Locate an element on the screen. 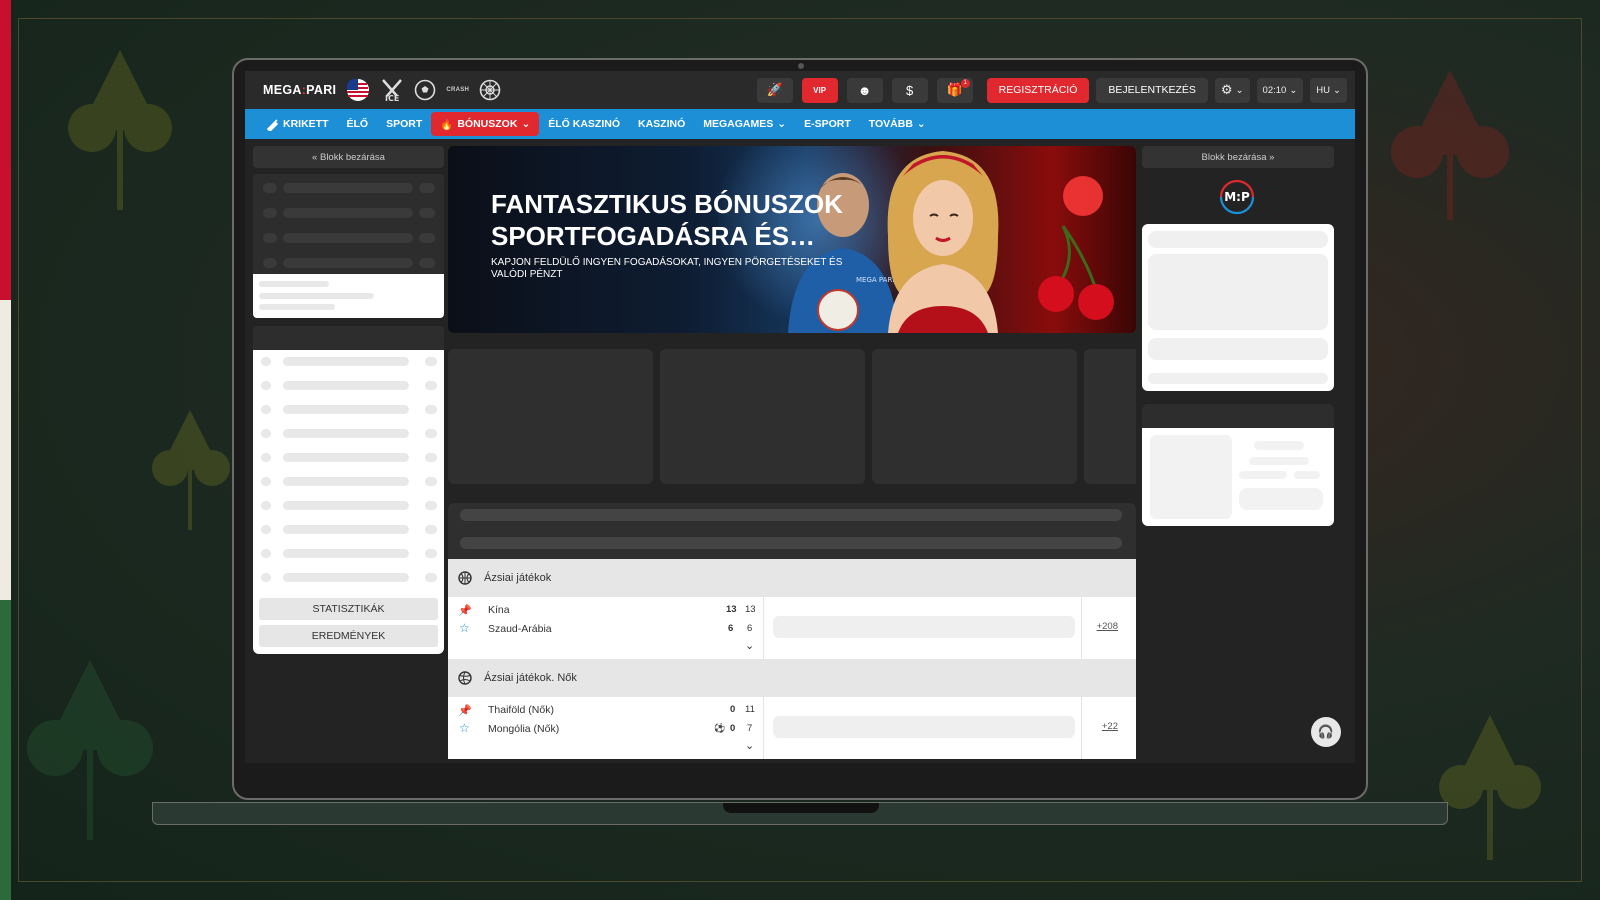 The height and width of the screenshot is (900, 1600). nav-label: ÉLŐ is located at coordinates (357, 124).